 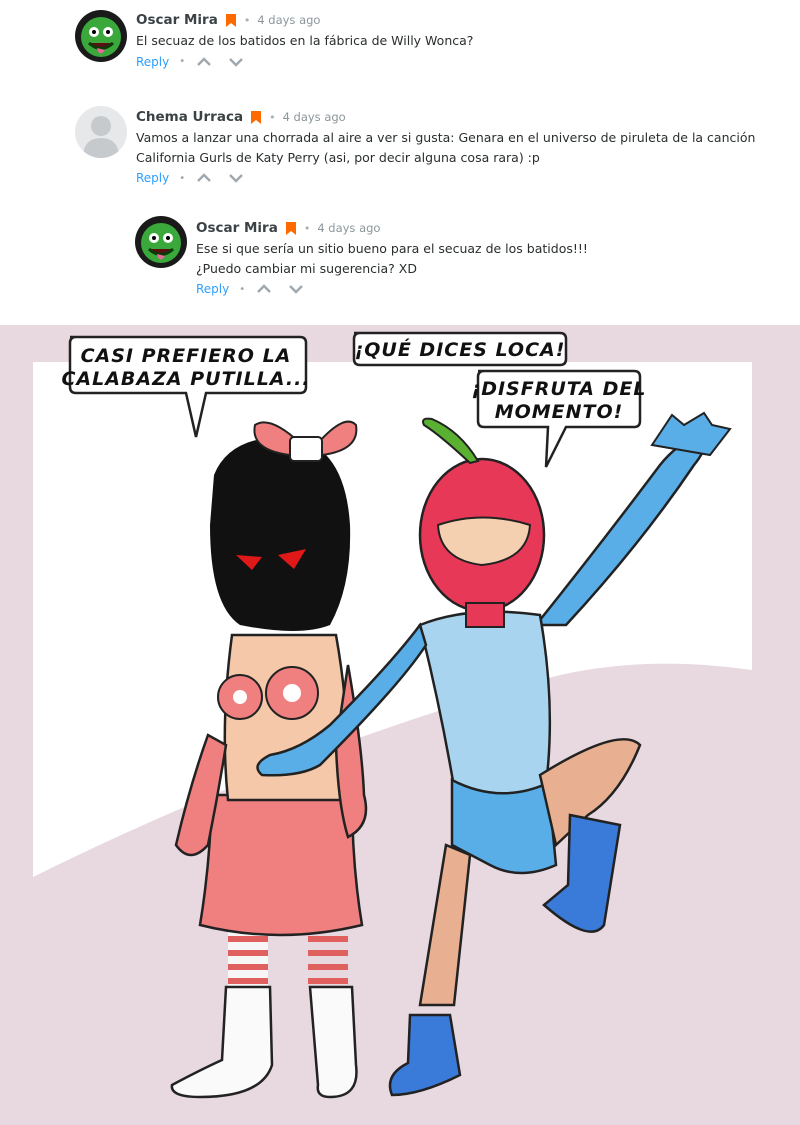 What do you see at coordinates (306, 268) in the screenshot?
I see `comment-line: ¿Puedo cambiar mi sugerencia? XD` at bounding box center [306, 268].